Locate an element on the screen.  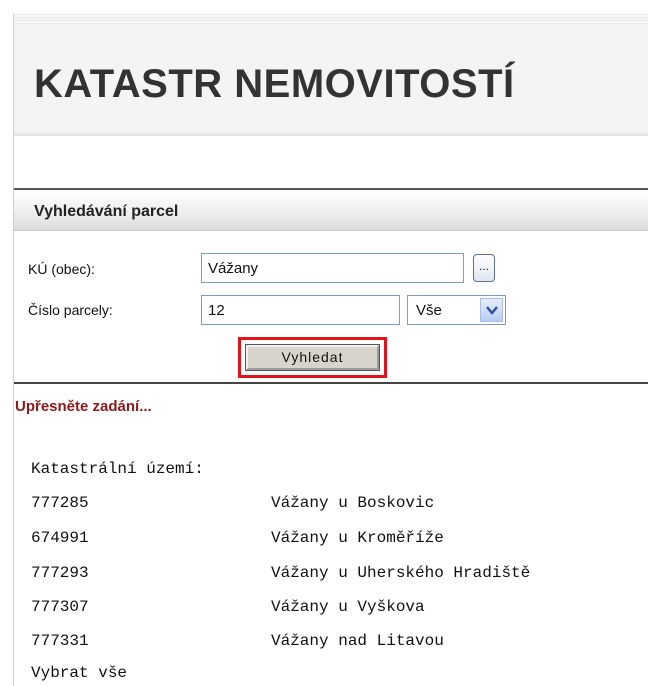
result-name: Vážany u Kroměříže is located at coordinates (357, 538).